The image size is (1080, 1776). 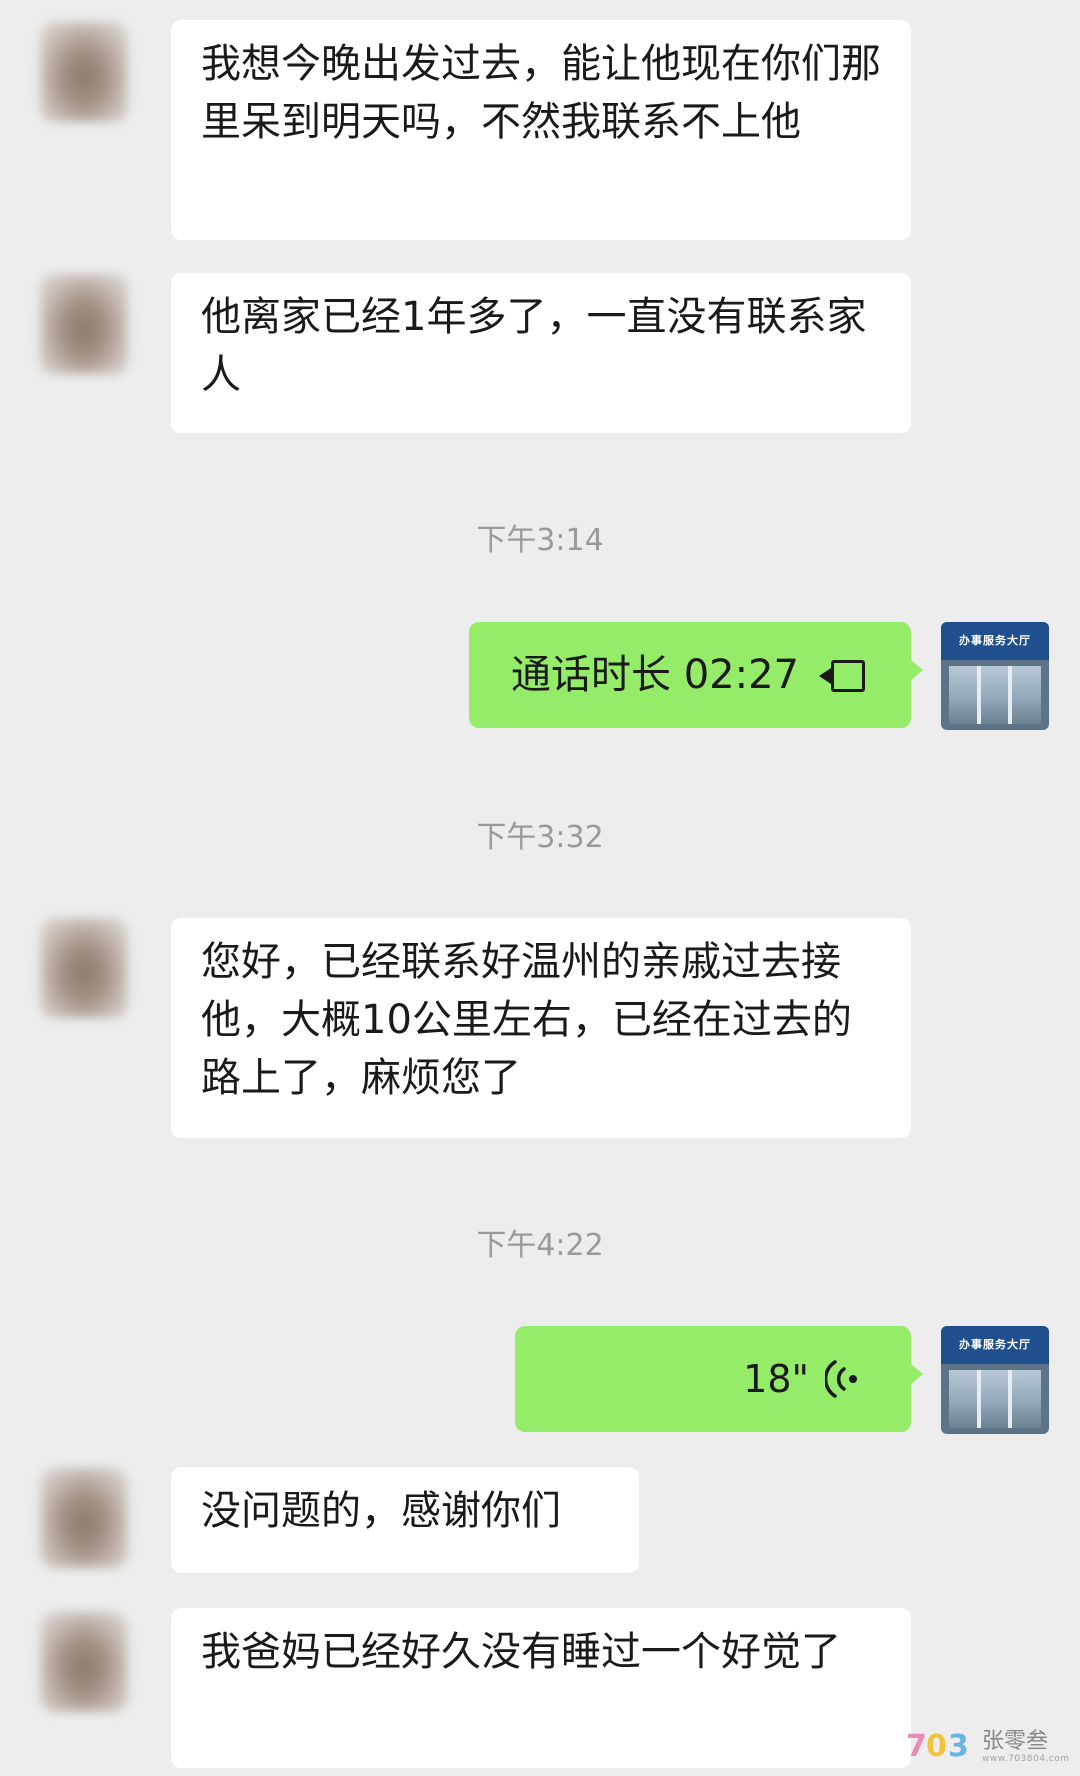 What do you see at coordinates (842, 676) in the screenshot?
I see `video-call-icon` at bounding box center [842, 676].